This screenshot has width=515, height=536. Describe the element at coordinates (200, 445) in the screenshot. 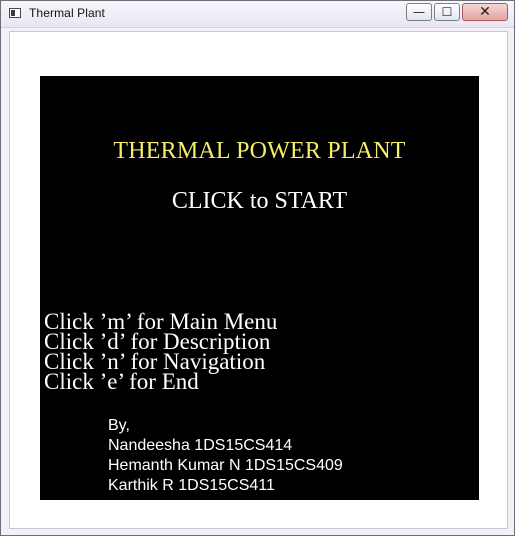

I see `credit-author-1: Nandeesha 1DS15CS414` at that location.